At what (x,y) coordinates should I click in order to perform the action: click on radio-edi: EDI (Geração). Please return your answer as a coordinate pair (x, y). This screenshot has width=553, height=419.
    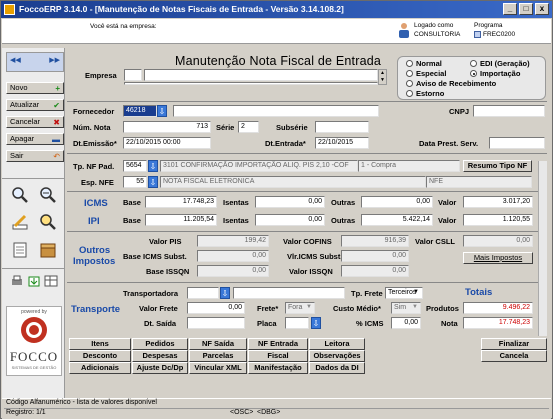
    Looking at the image, I should click on (500, 63).